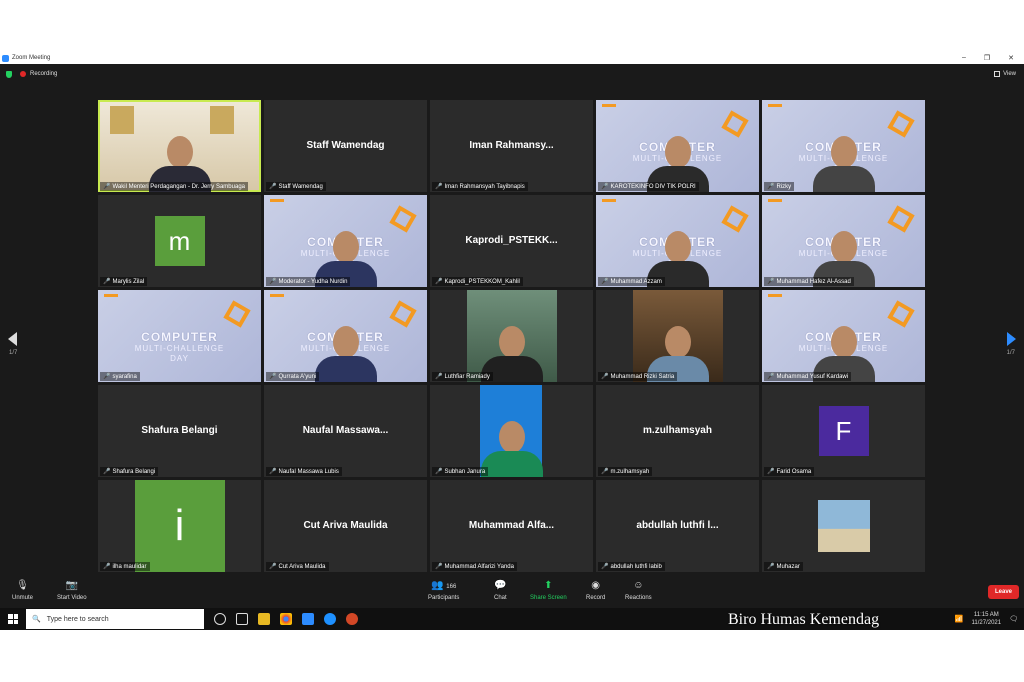 The image size is (1024, 682). What do you see at coordinates (330, 619) in the screenshot?
I see `chat-app-icon` at bounding box center [330, 619].